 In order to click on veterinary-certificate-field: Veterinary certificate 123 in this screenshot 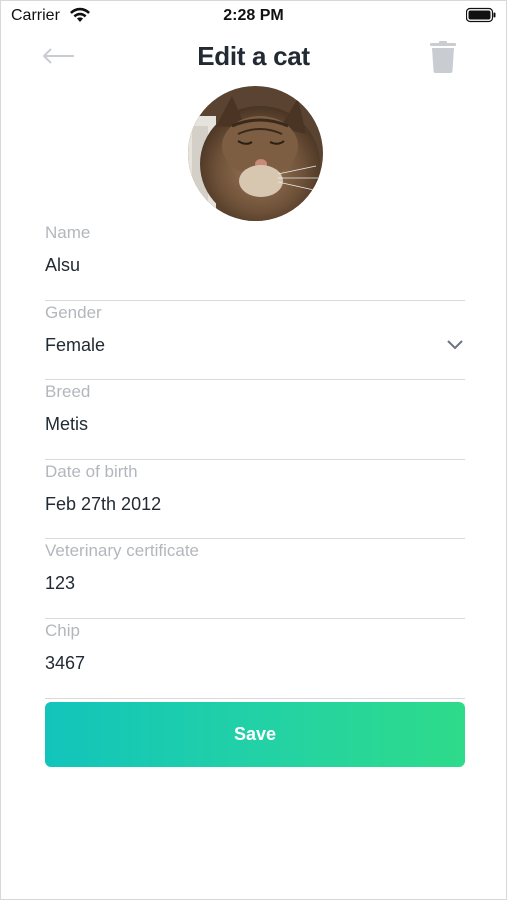, I will do `click(255, 579)`.